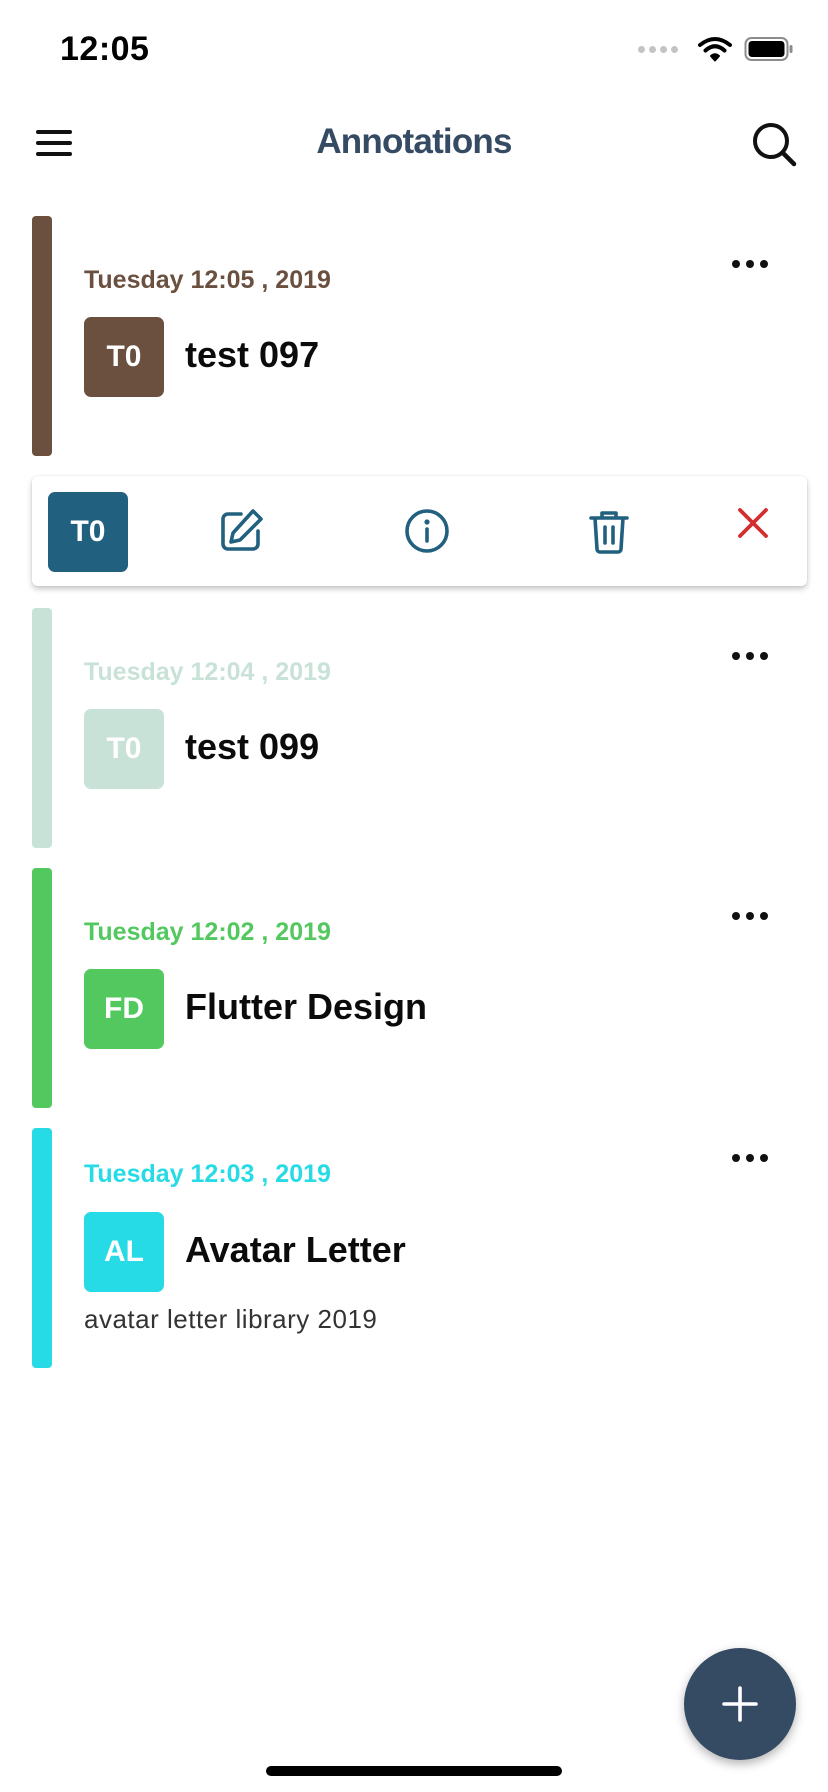 Image resolution: width=828 pixels, height=1792 pixels. I want to click on status-time: 12:05, so click(105, 49).